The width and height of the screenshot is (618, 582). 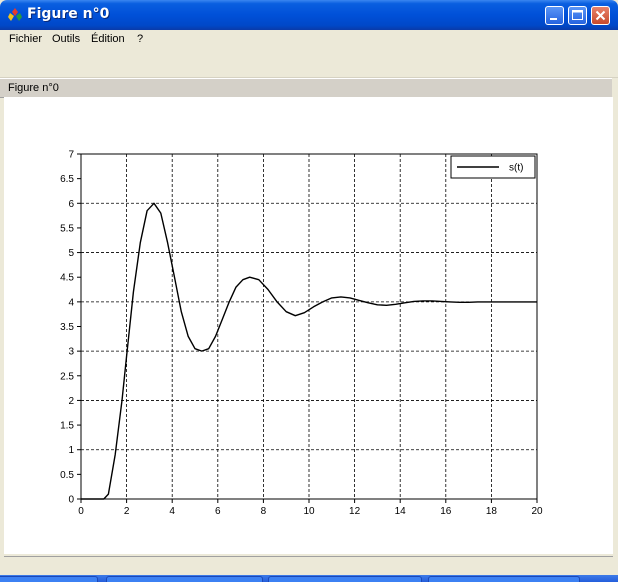 I want to click on menu-outils: Outils, so click(x=66, y=39).